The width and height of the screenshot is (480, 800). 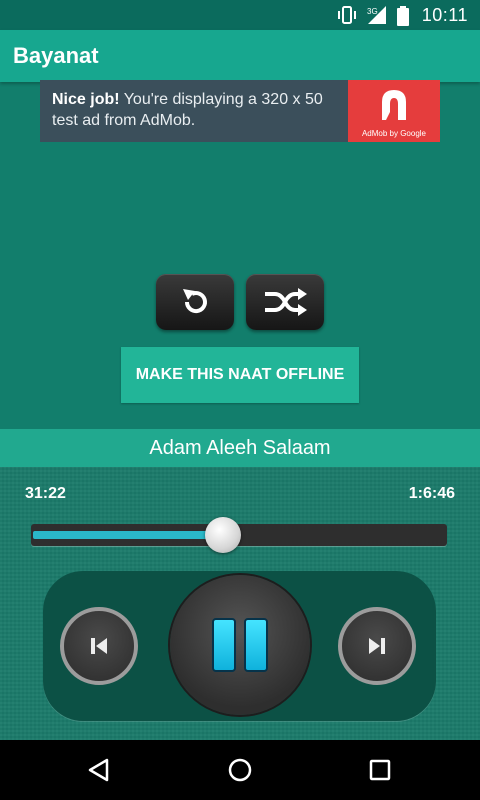 I want to click on status-time: 10:11, so click(x=444, y=14).